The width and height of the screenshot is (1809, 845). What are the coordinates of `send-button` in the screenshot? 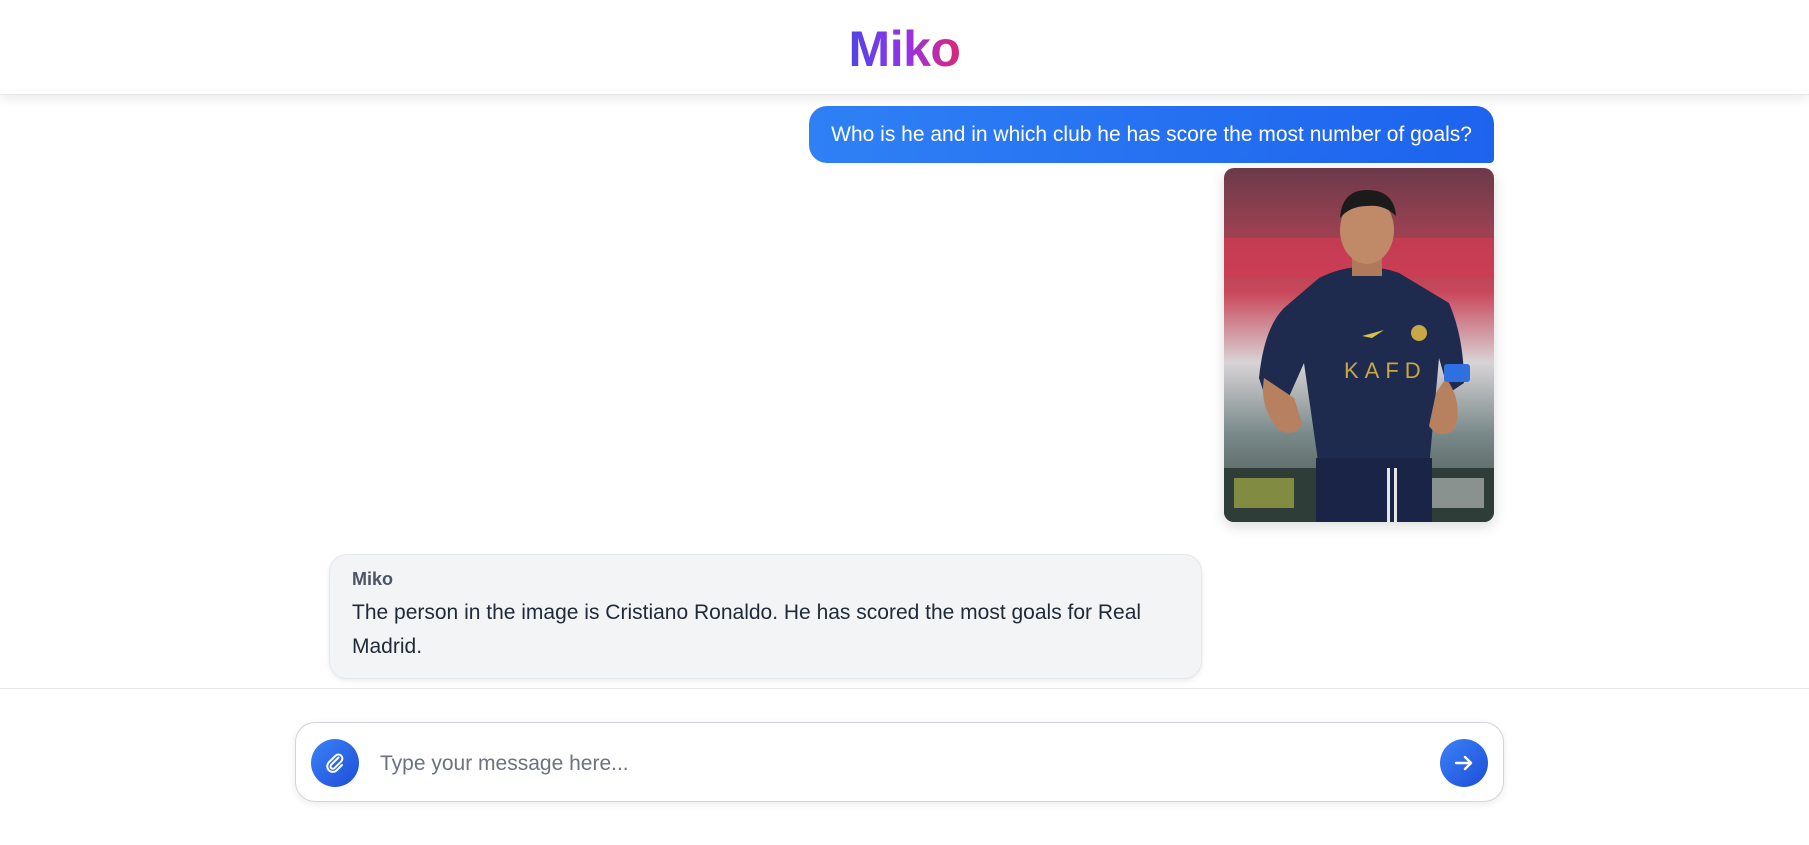 It's located at (1464, 763).